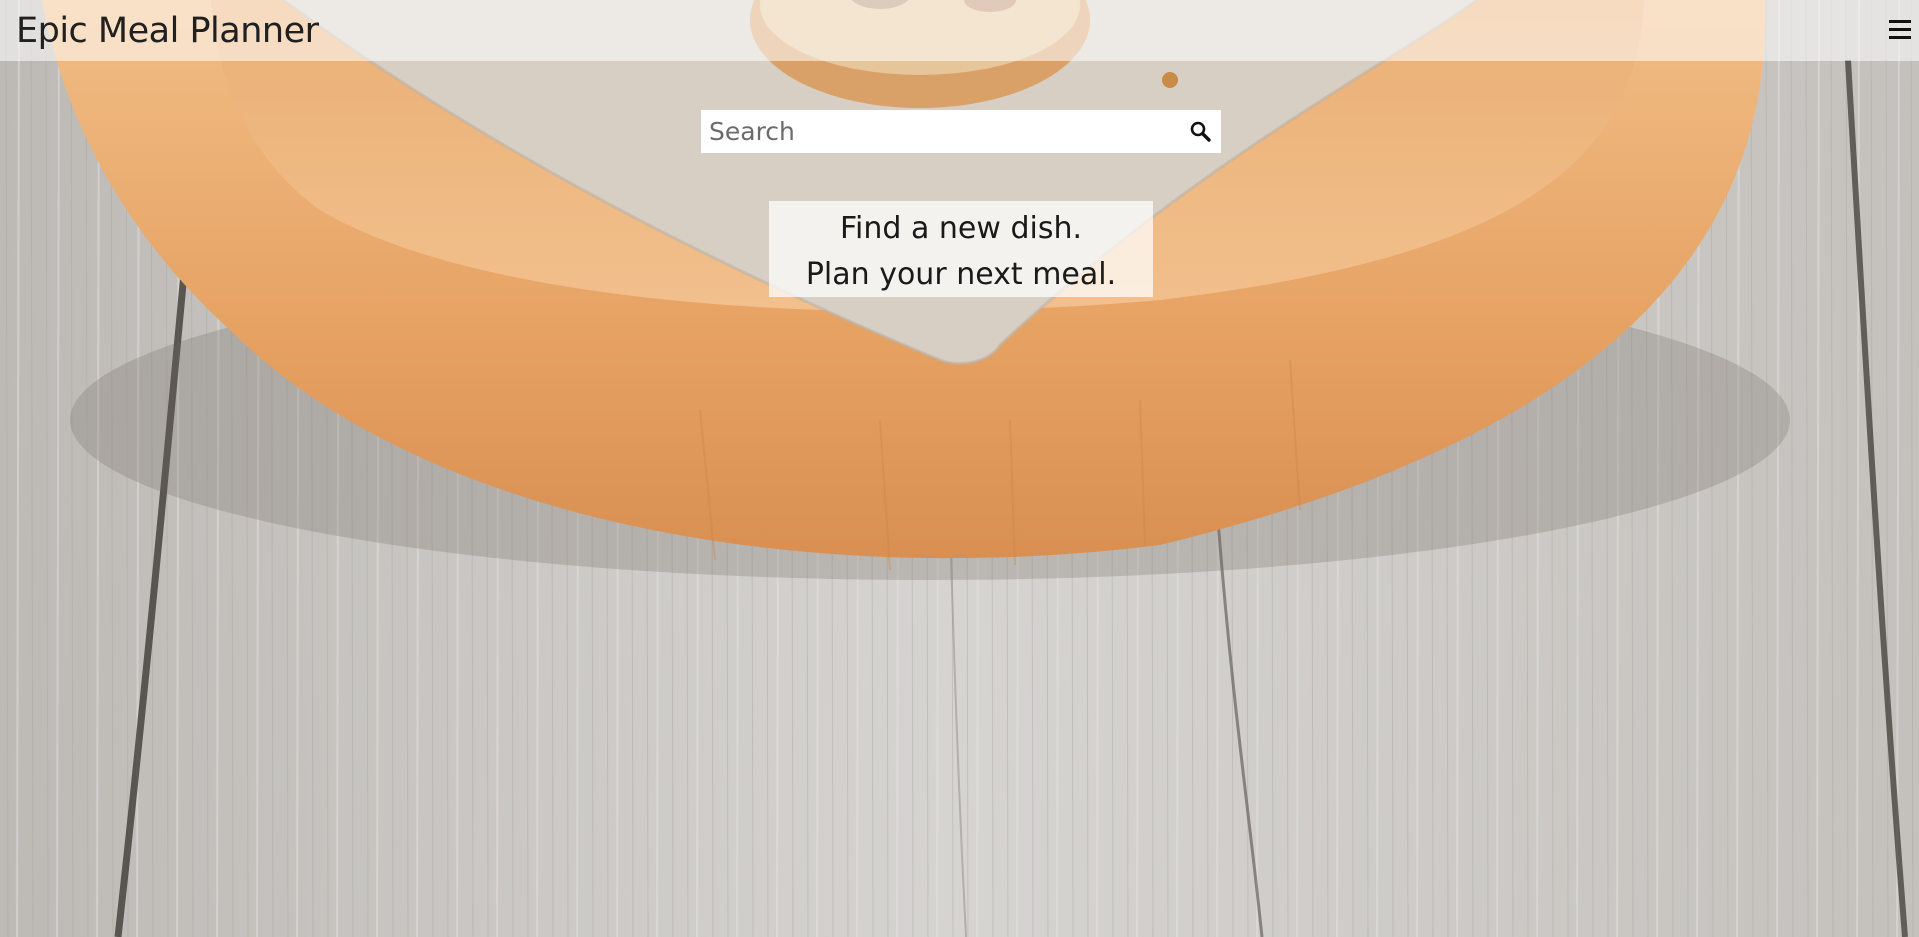 The width and height of the screenshot is (1919, 937). Describe the element at coordinates (167, 31) in the screenshot. I see `brand-title: Epic Meal Planner` at that location.